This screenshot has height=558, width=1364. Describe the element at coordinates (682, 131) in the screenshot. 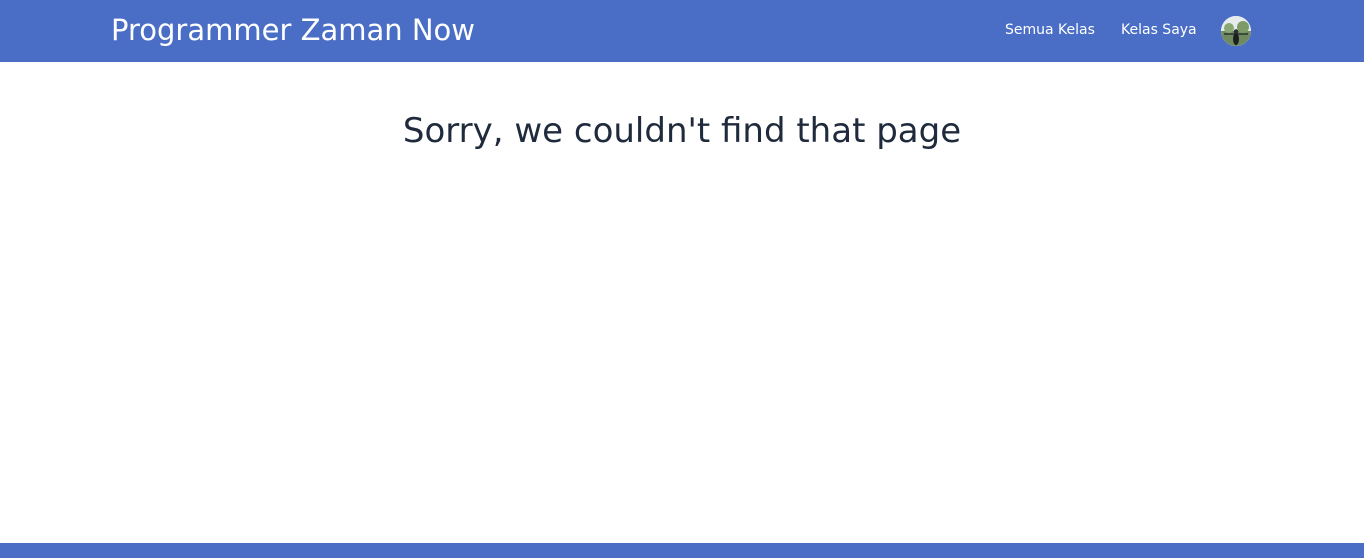

I see `page-title: Sorry, we couldn't find that page` at that location.